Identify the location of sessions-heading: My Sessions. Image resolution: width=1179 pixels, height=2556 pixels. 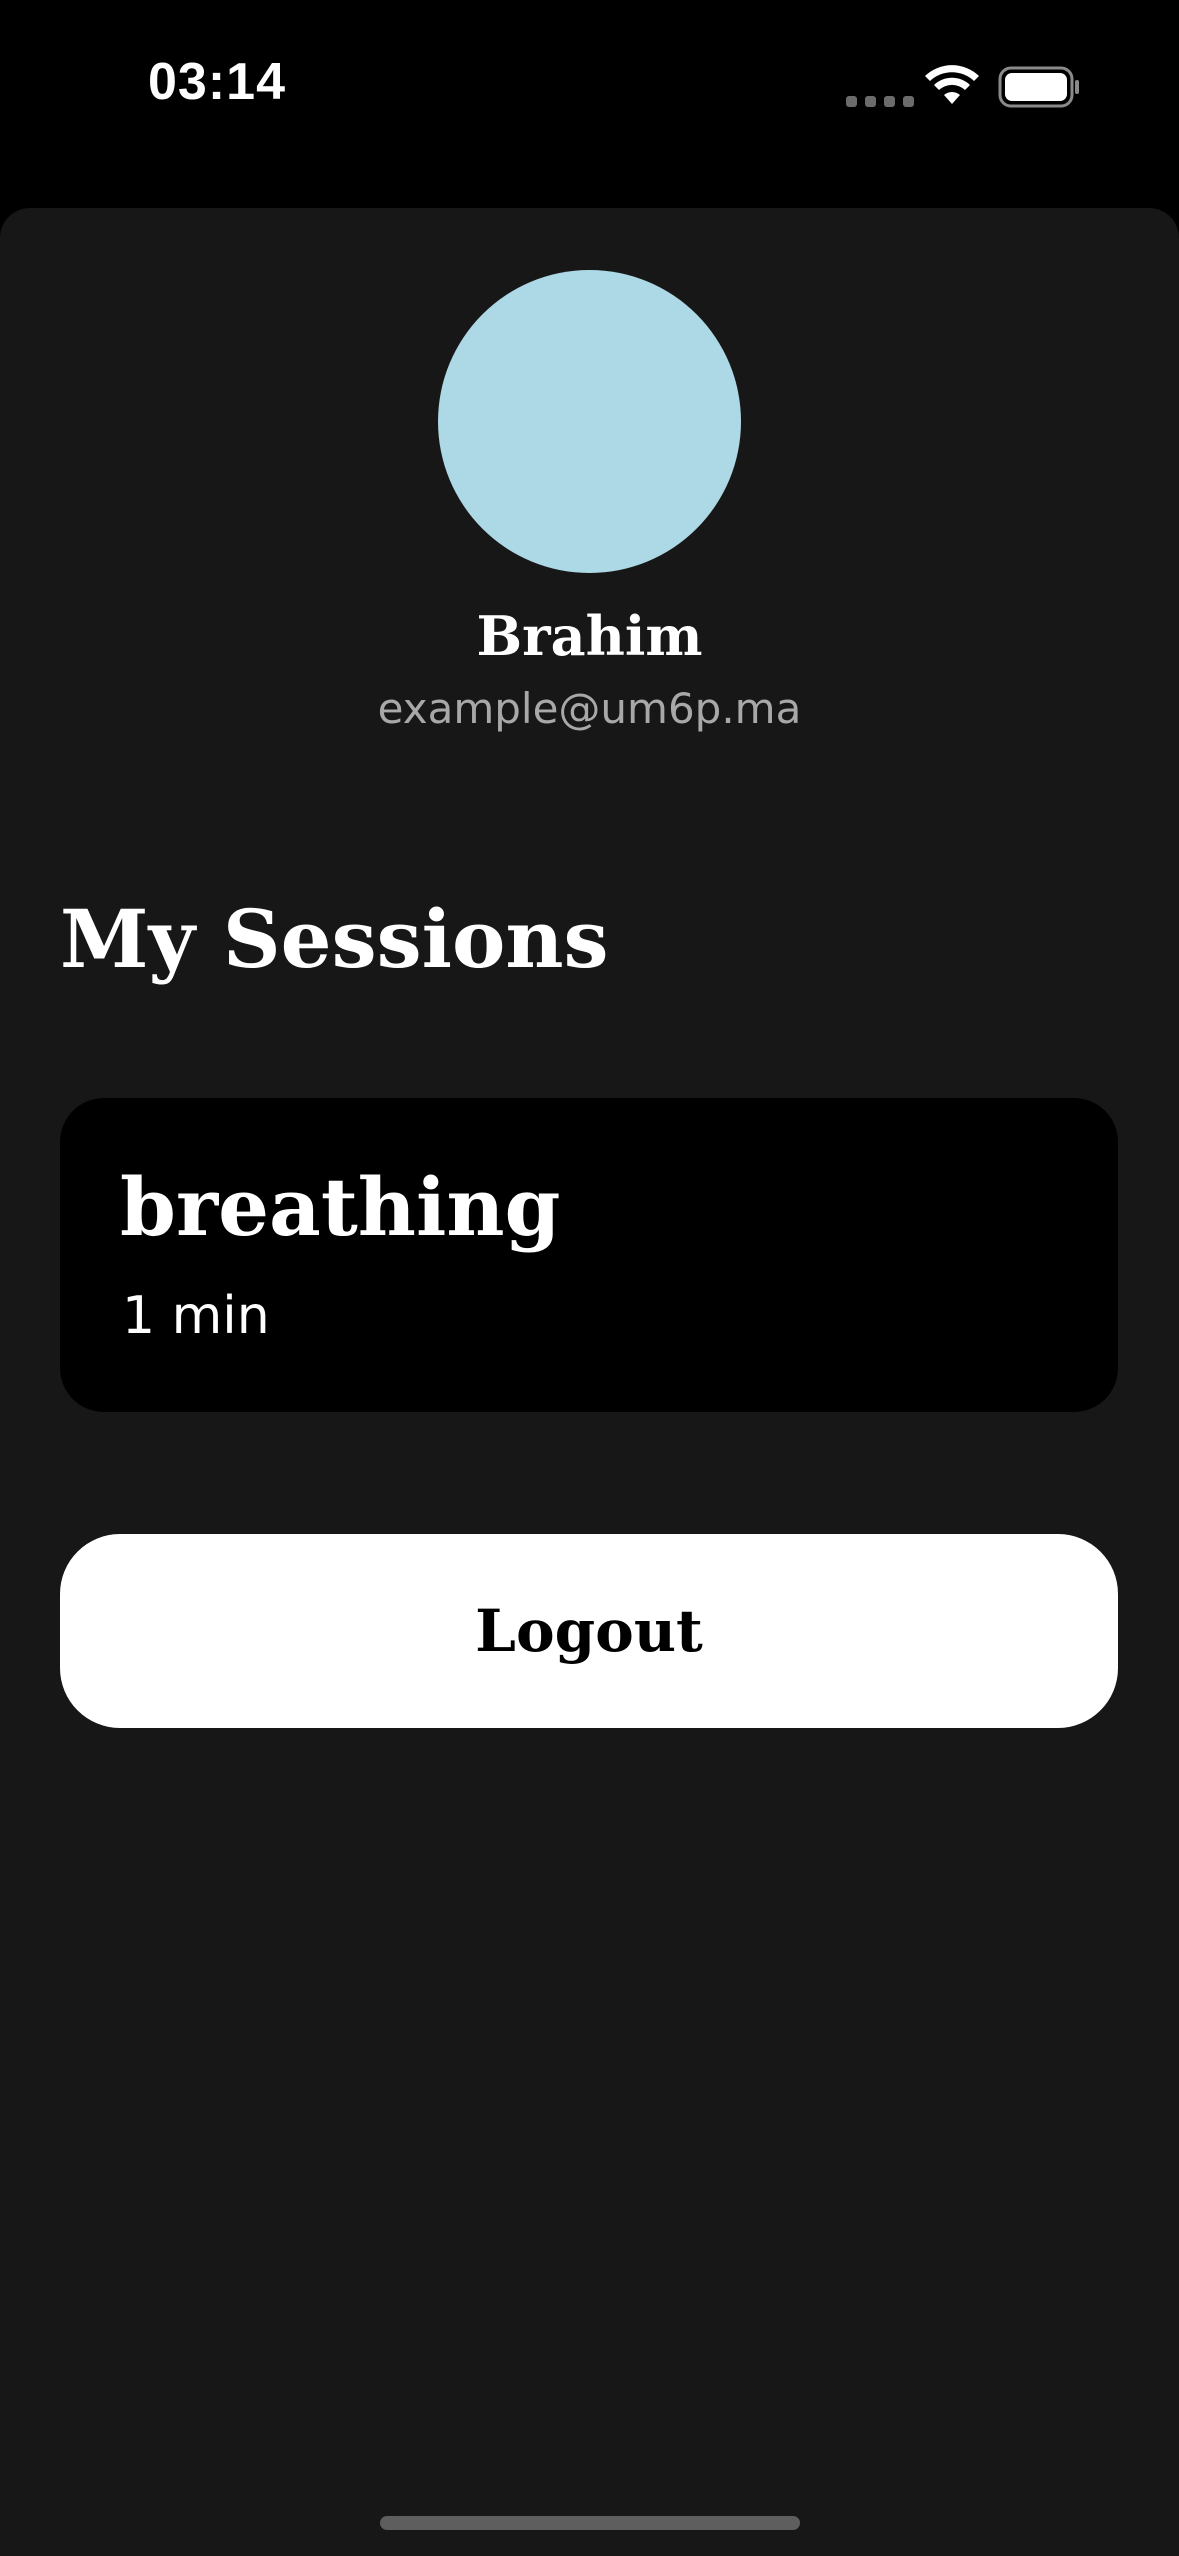
(334, 939).